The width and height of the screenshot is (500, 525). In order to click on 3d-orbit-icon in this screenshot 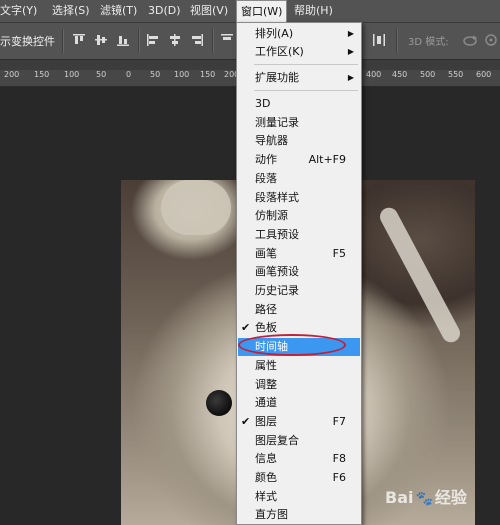, I will do `click(470, 40)`.